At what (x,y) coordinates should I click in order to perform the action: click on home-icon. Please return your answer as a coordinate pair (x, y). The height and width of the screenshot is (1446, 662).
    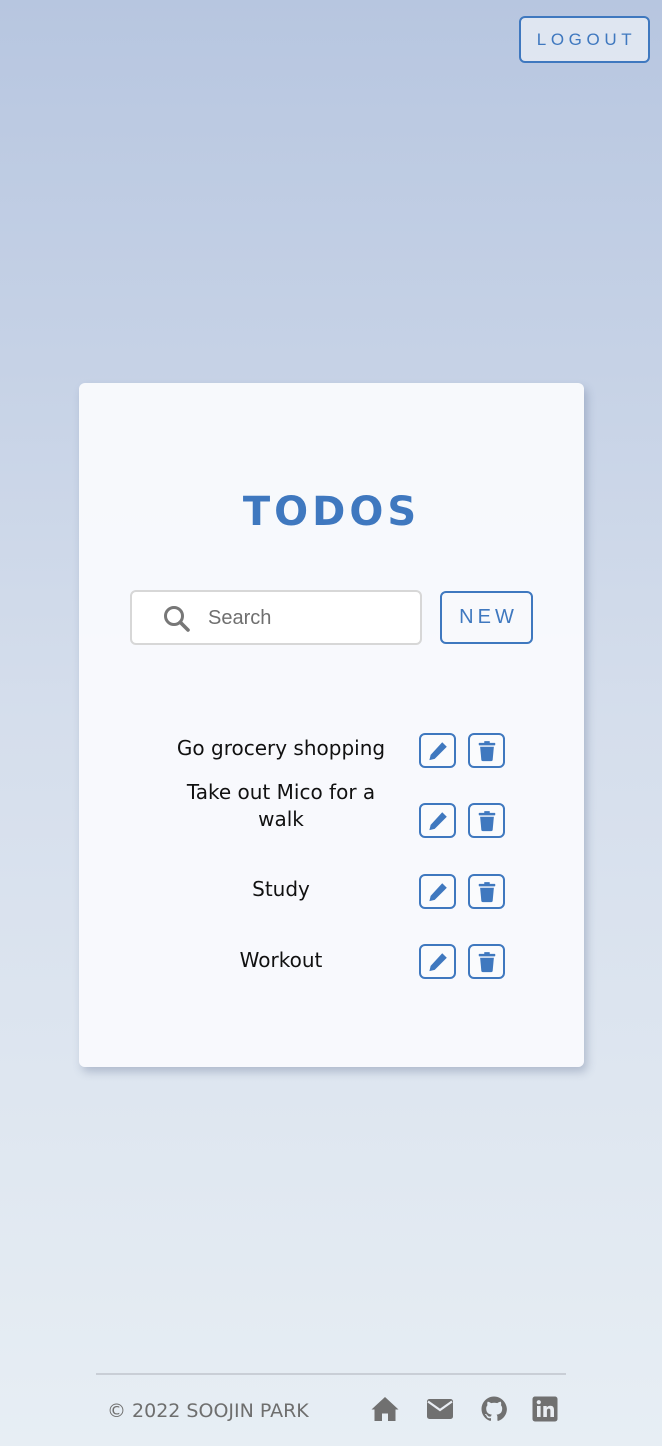
    Looking at the image, I should click on (385, 1409).